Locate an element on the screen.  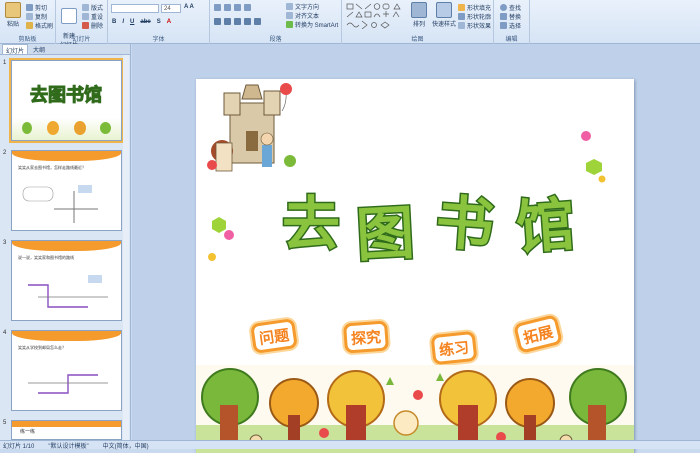
panel-tabs: 幻灯片 大纲 is located at coordinates (65, 49).